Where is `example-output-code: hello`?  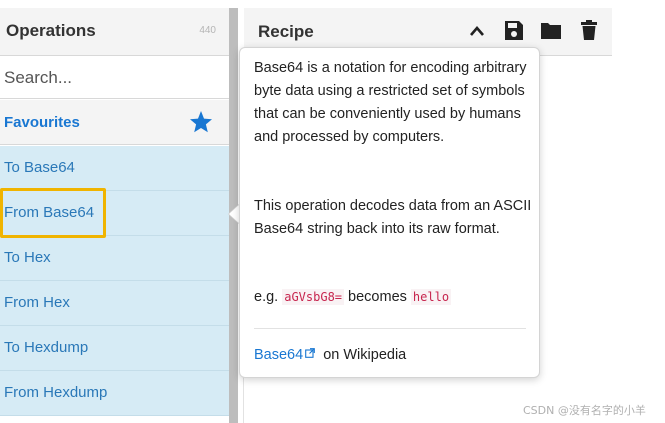 example-output-code: hello is located at coordinates (431, 297).